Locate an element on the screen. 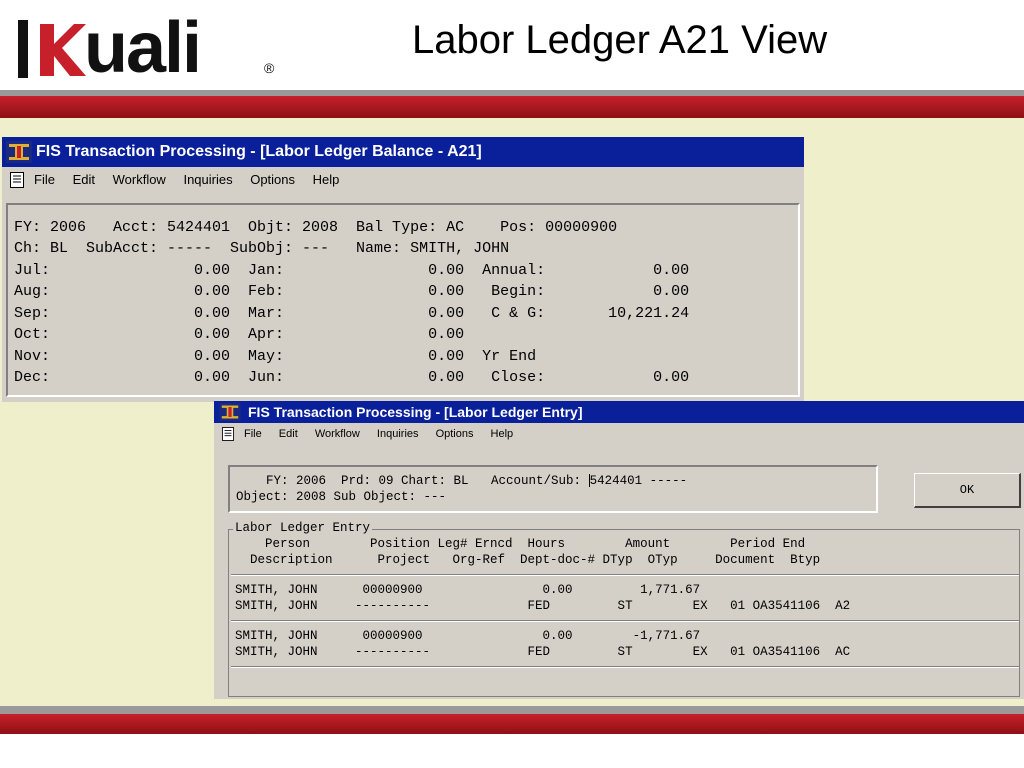 The width and height of the screenshot is (1024, 768). footer-band-red is located at coordinates (512, 724).